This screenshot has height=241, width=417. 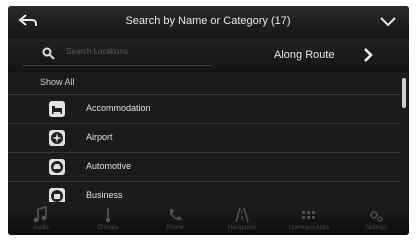 I want to click on list-item-accommodation: Accommodation, so click(x=204, y=109).